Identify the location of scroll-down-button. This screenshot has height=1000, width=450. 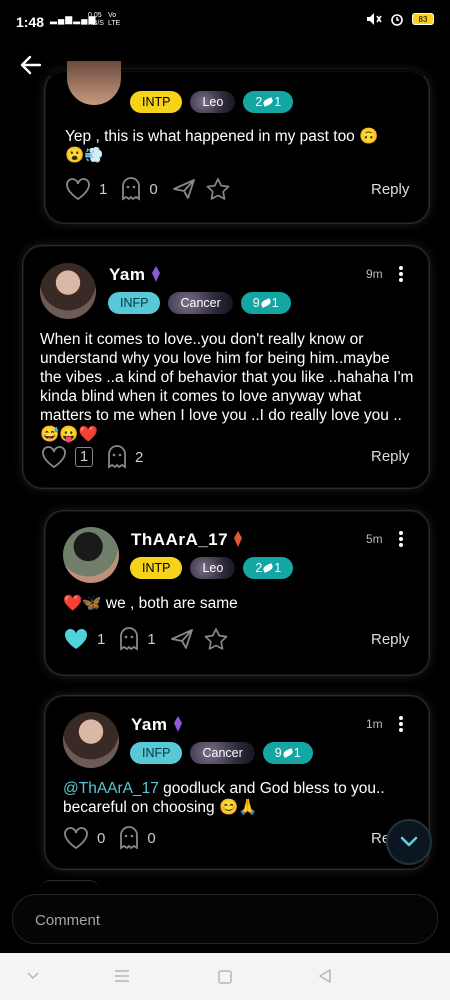
(409, 842).